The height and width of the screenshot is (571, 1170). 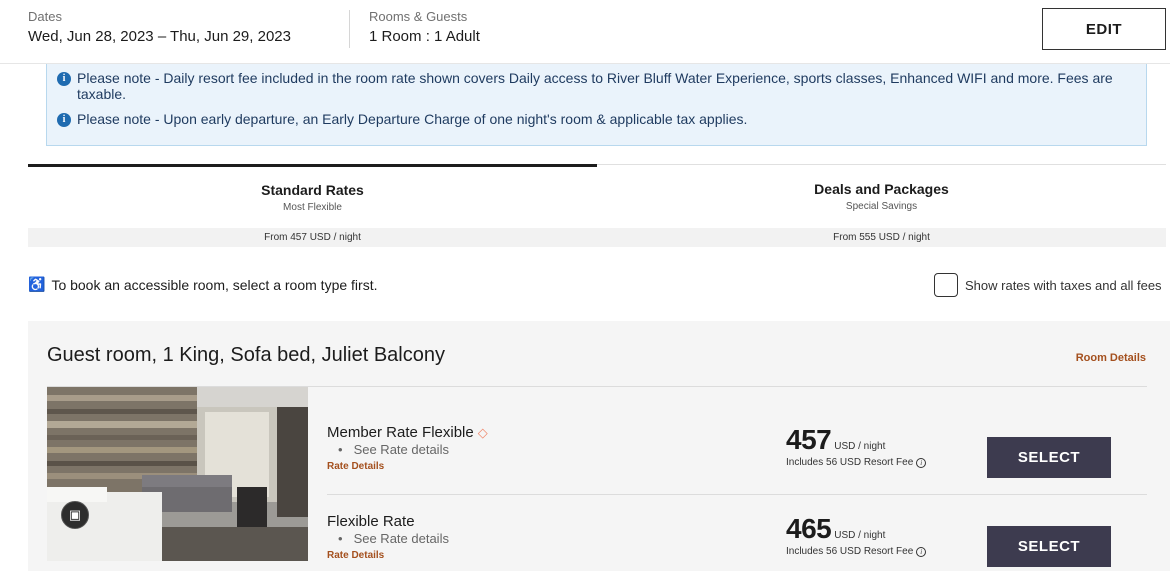 I want to click on tab-subtitle: Special Savings, so click(x=881, y=206).